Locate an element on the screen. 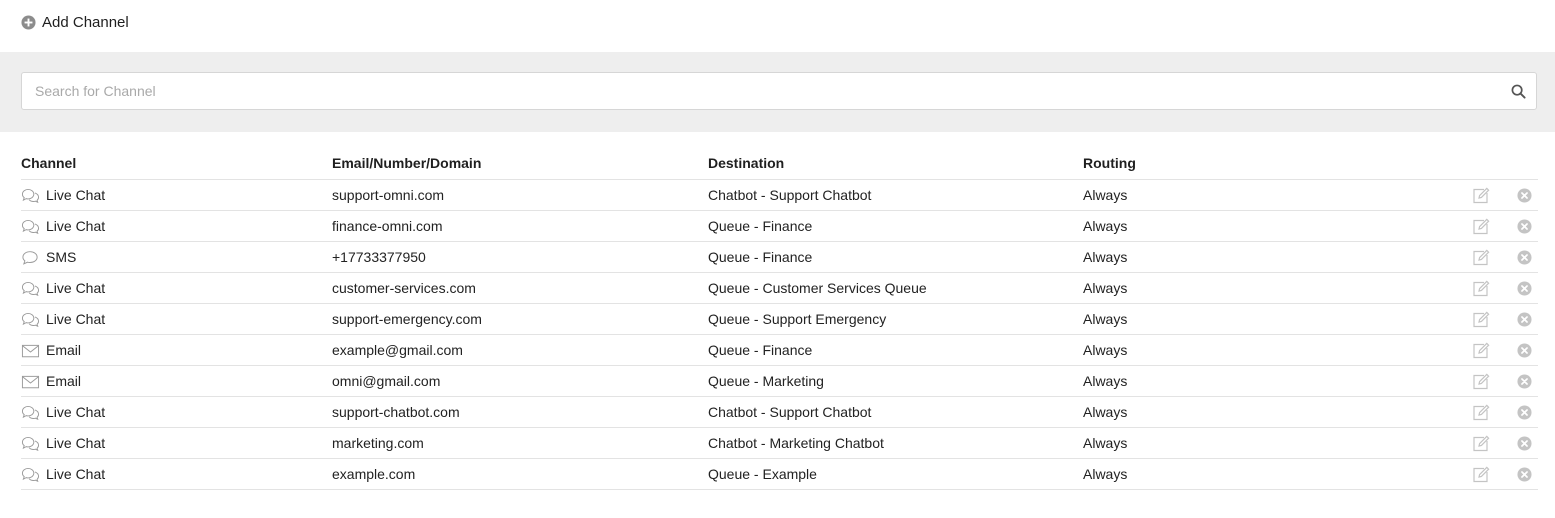  search-box is located at coordinates (779, 91).